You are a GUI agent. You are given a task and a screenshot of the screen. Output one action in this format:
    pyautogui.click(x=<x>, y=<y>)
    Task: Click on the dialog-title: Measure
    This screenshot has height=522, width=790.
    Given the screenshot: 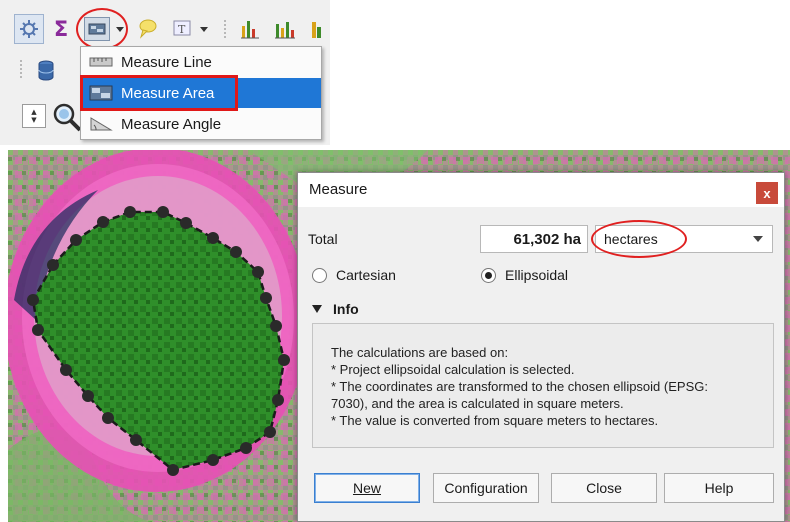 What is the action you would take?
    pyautogui.click(x=338, y=189)
    